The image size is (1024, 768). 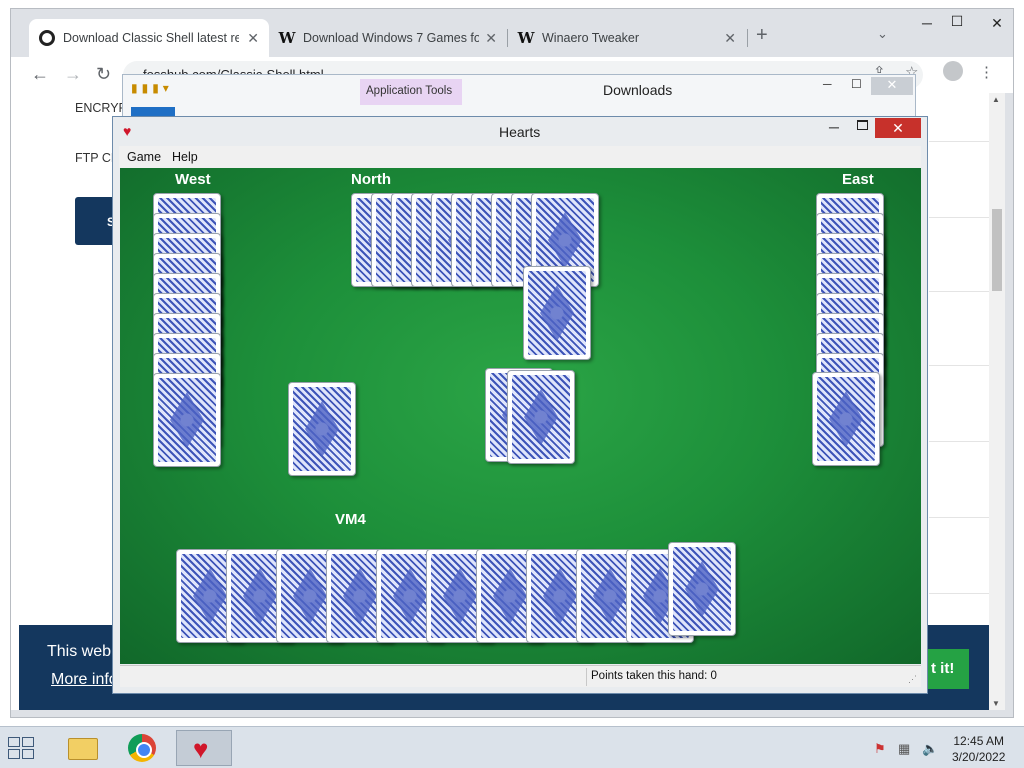 I want to click on tab-separator, so click(x=747, y=38).